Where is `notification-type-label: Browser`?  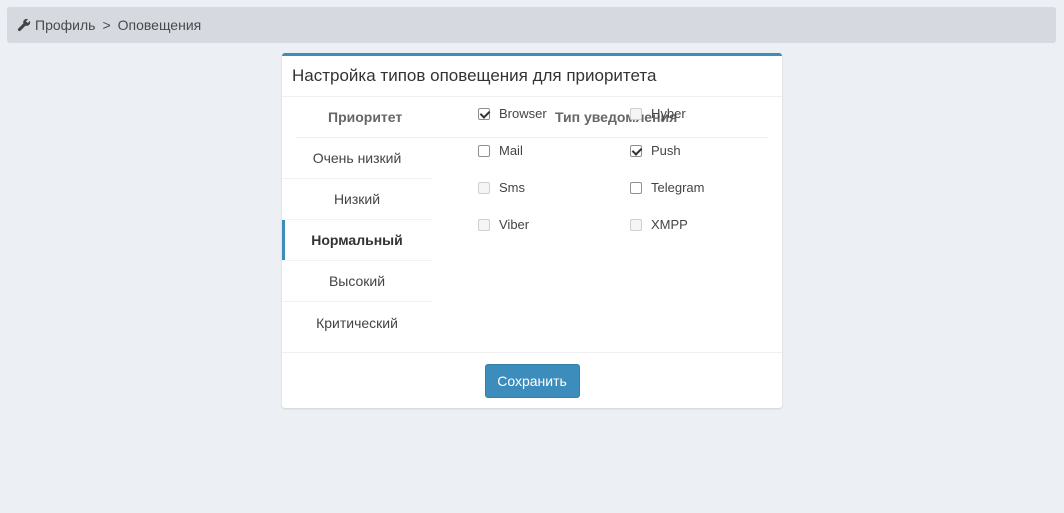 notification-type-label: Browser is located at coordinates (523, 113).